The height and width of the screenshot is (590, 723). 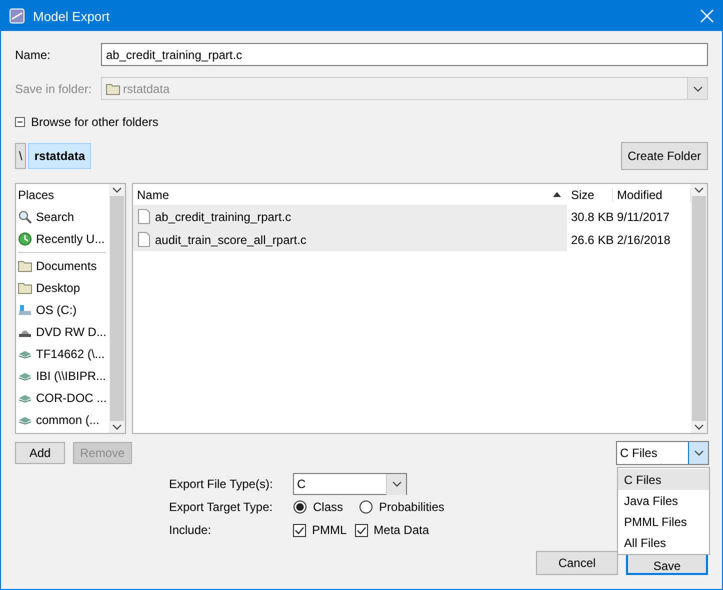 What do you see at coordinates (20, 122) in the screenshot?
I see `collapse-icon` at bounding box center [20, 122].